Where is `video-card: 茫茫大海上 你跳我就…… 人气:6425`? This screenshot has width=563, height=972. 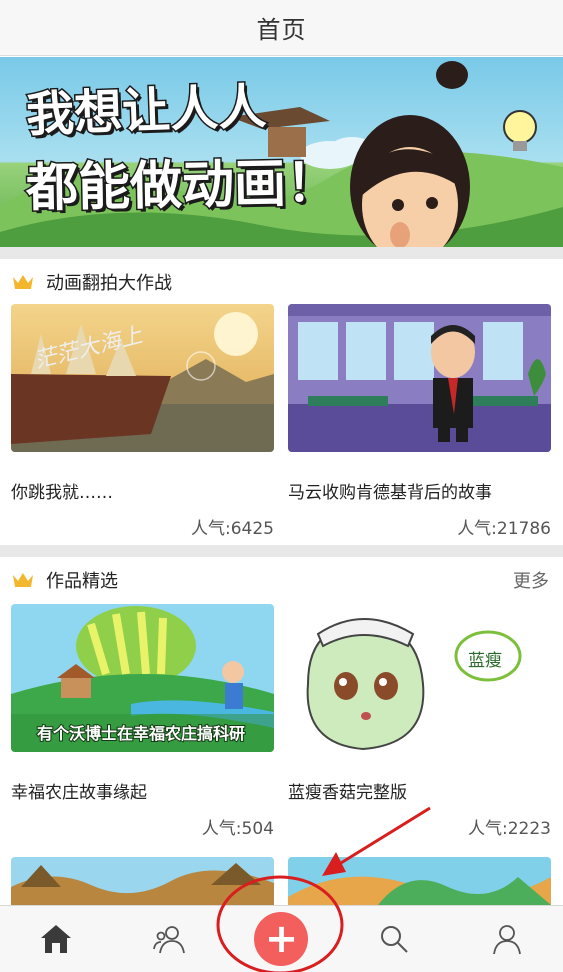 video-card: 茫茫大海上 你跳我就…… 人气:6425 is located at coordinates (142, 421).